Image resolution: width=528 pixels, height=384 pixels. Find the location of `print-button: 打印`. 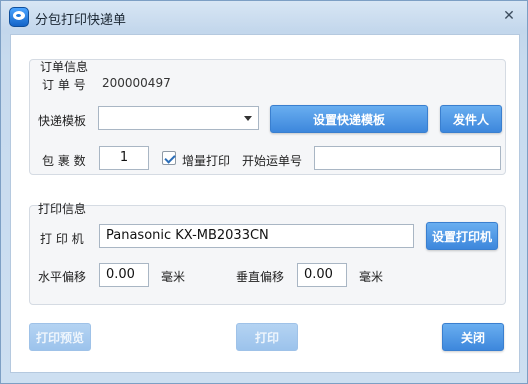

print-button: 打印 is located at coordinates (267, 337).